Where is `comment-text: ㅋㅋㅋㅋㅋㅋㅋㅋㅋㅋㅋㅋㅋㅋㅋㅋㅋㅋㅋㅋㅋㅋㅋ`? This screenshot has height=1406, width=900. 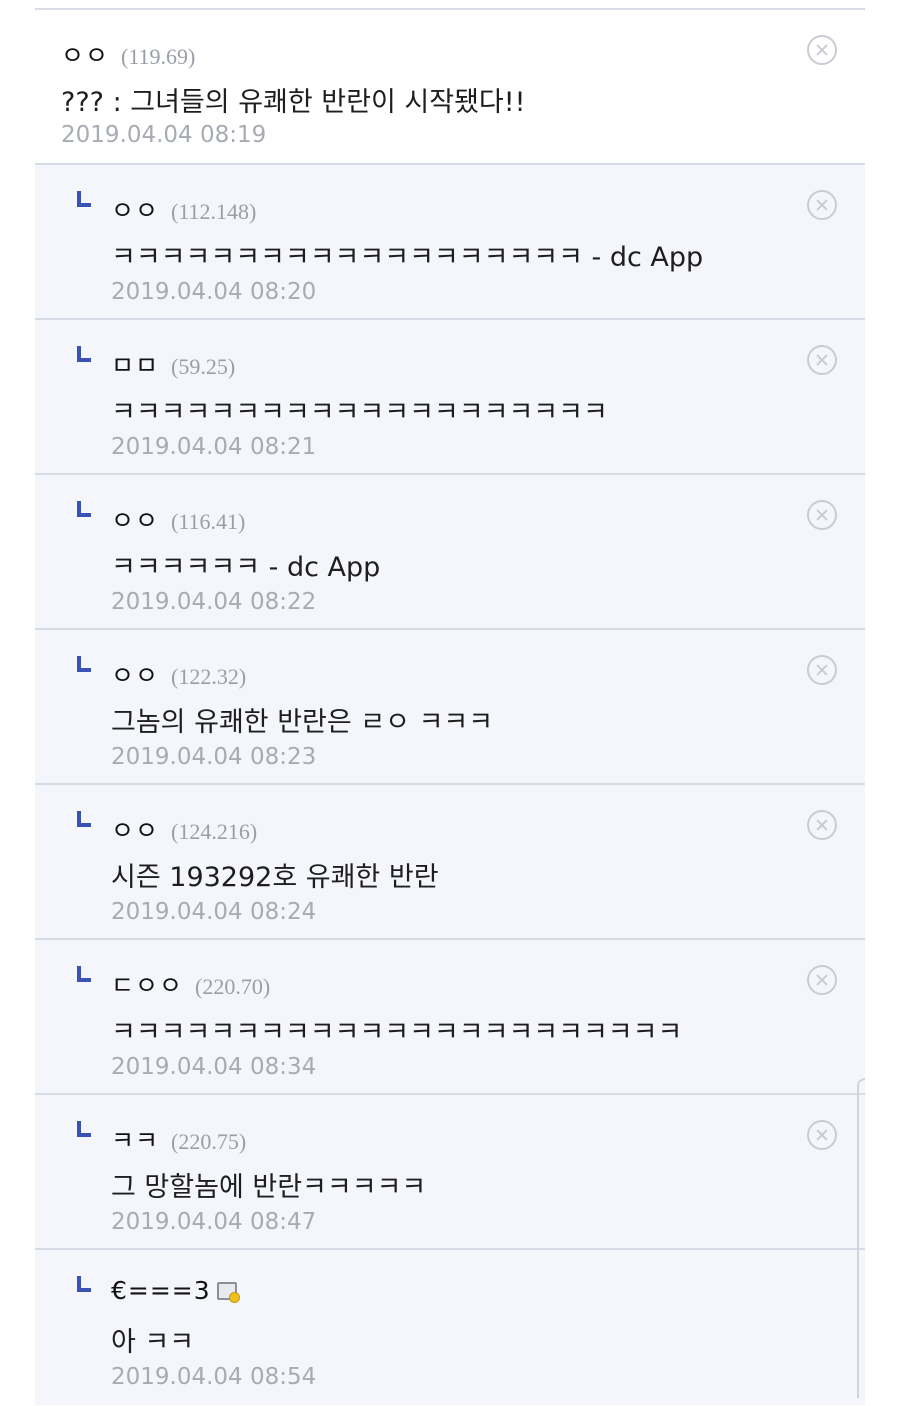
comment-text: ㅋㅋㅋㅋㅋㅋㅋㅋㅋㅋㅋㅋㅋㅋㅋㅋㅋㅋㅋㅋㅋㅋㅋ is located at coordinates (397, 1032).